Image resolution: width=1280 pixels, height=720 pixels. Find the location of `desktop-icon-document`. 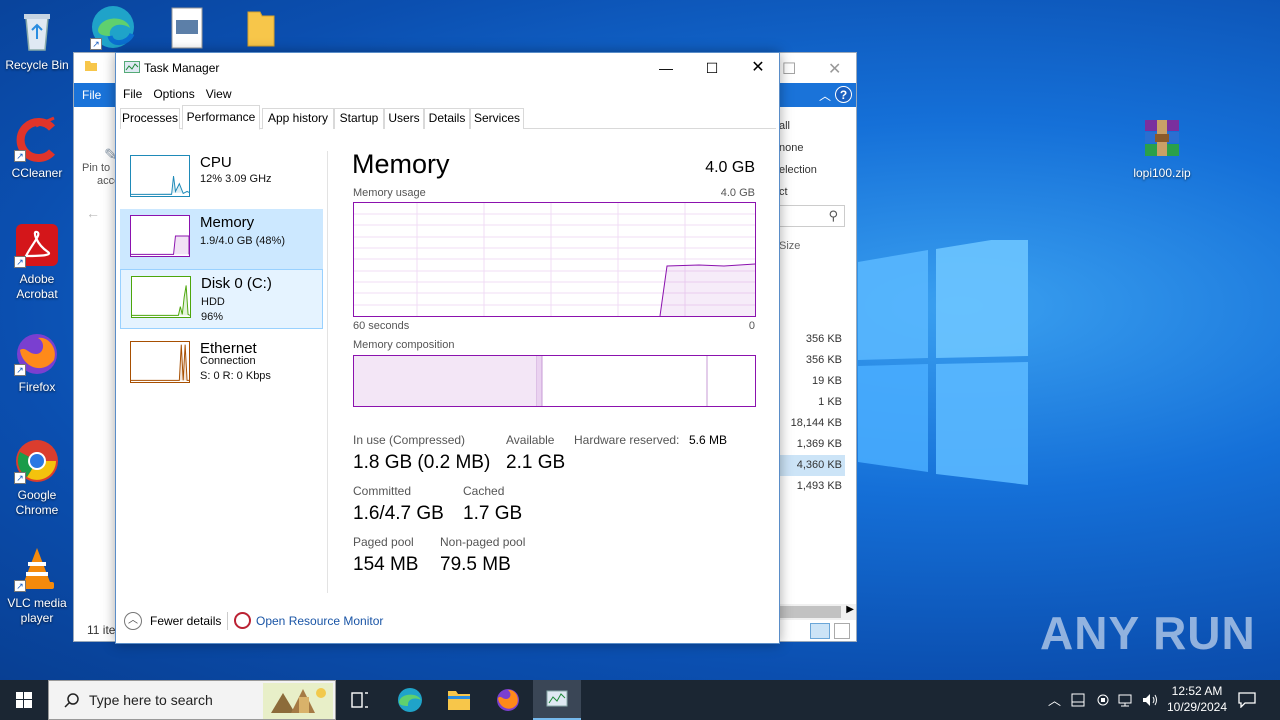

desktop-icon-document is located at coordinates (187, 29).